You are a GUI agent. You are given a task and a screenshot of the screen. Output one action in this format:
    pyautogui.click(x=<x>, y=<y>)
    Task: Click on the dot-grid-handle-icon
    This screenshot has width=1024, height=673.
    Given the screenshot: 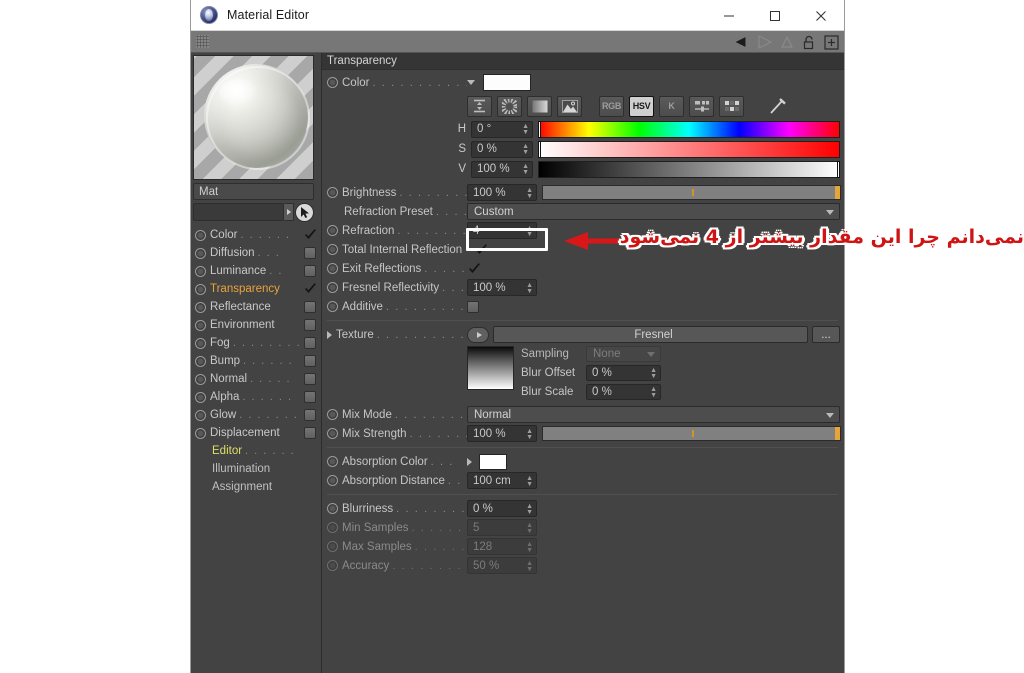 What is the action you would take?
    pyautogui.click(x=202, y=41)
    